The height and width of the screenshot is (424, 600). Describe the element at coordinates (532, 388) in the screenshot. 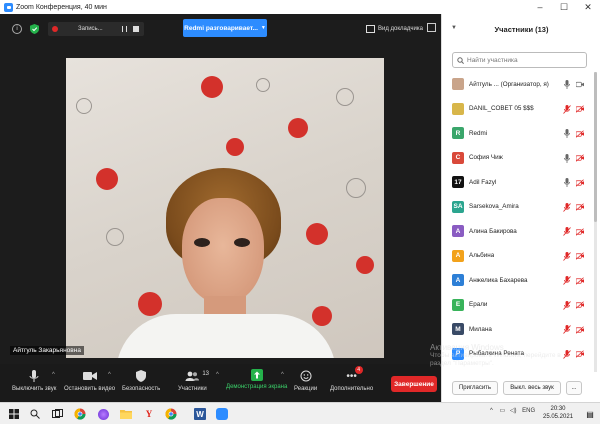

I see `mute-all-button: Выкл. весь звук` at that location.